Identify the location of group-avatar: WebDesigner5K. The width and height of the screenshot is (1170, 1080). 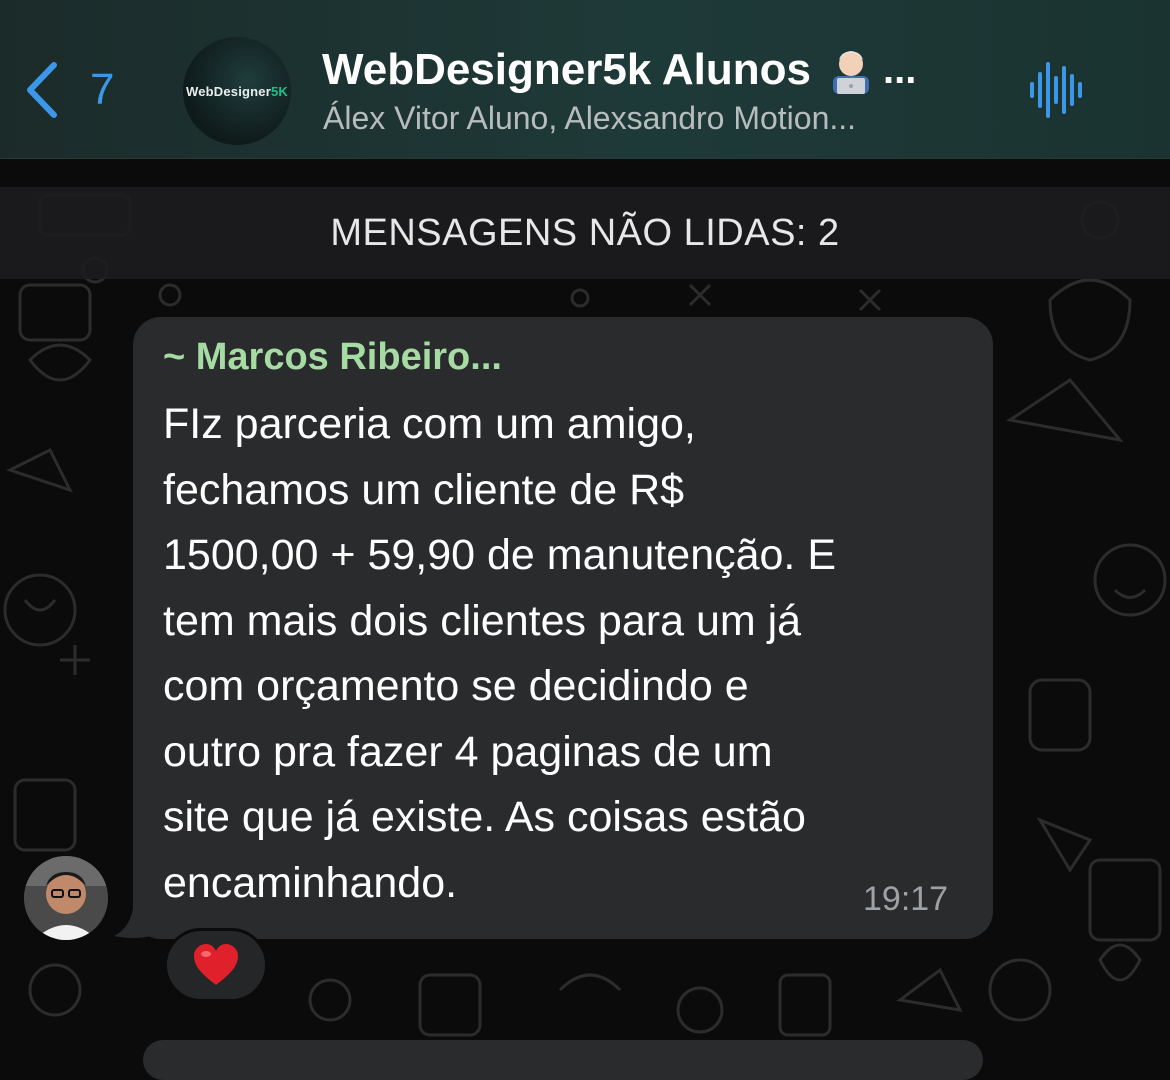
(237, 91).